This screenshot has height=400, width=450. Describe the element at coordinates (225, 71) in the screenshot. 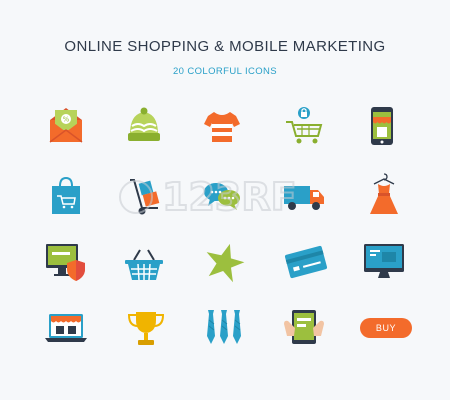

I see `page-subtitle: 20 COLORFUL ICONS` at that location.